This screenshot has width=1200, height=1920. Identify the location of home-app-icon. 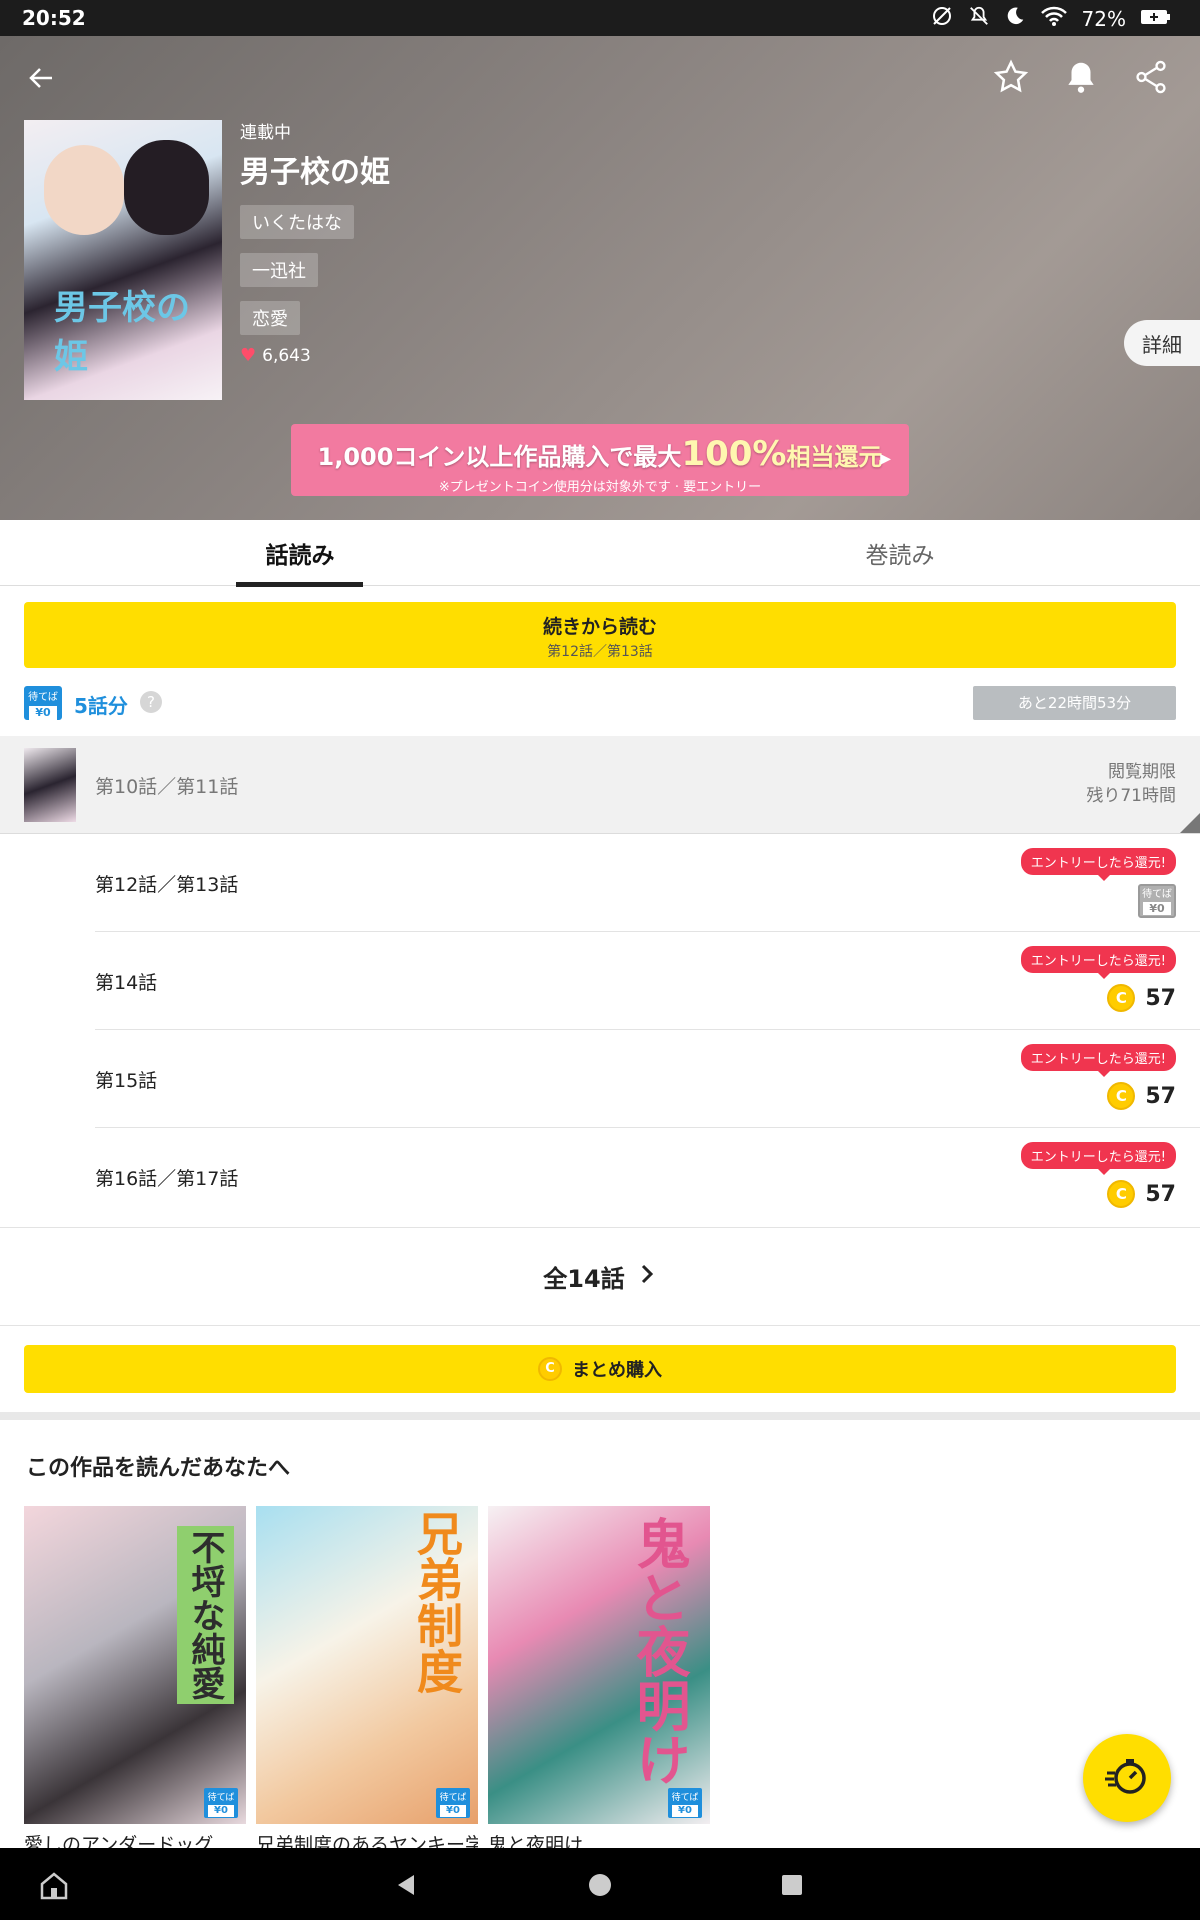
(53, 1885).